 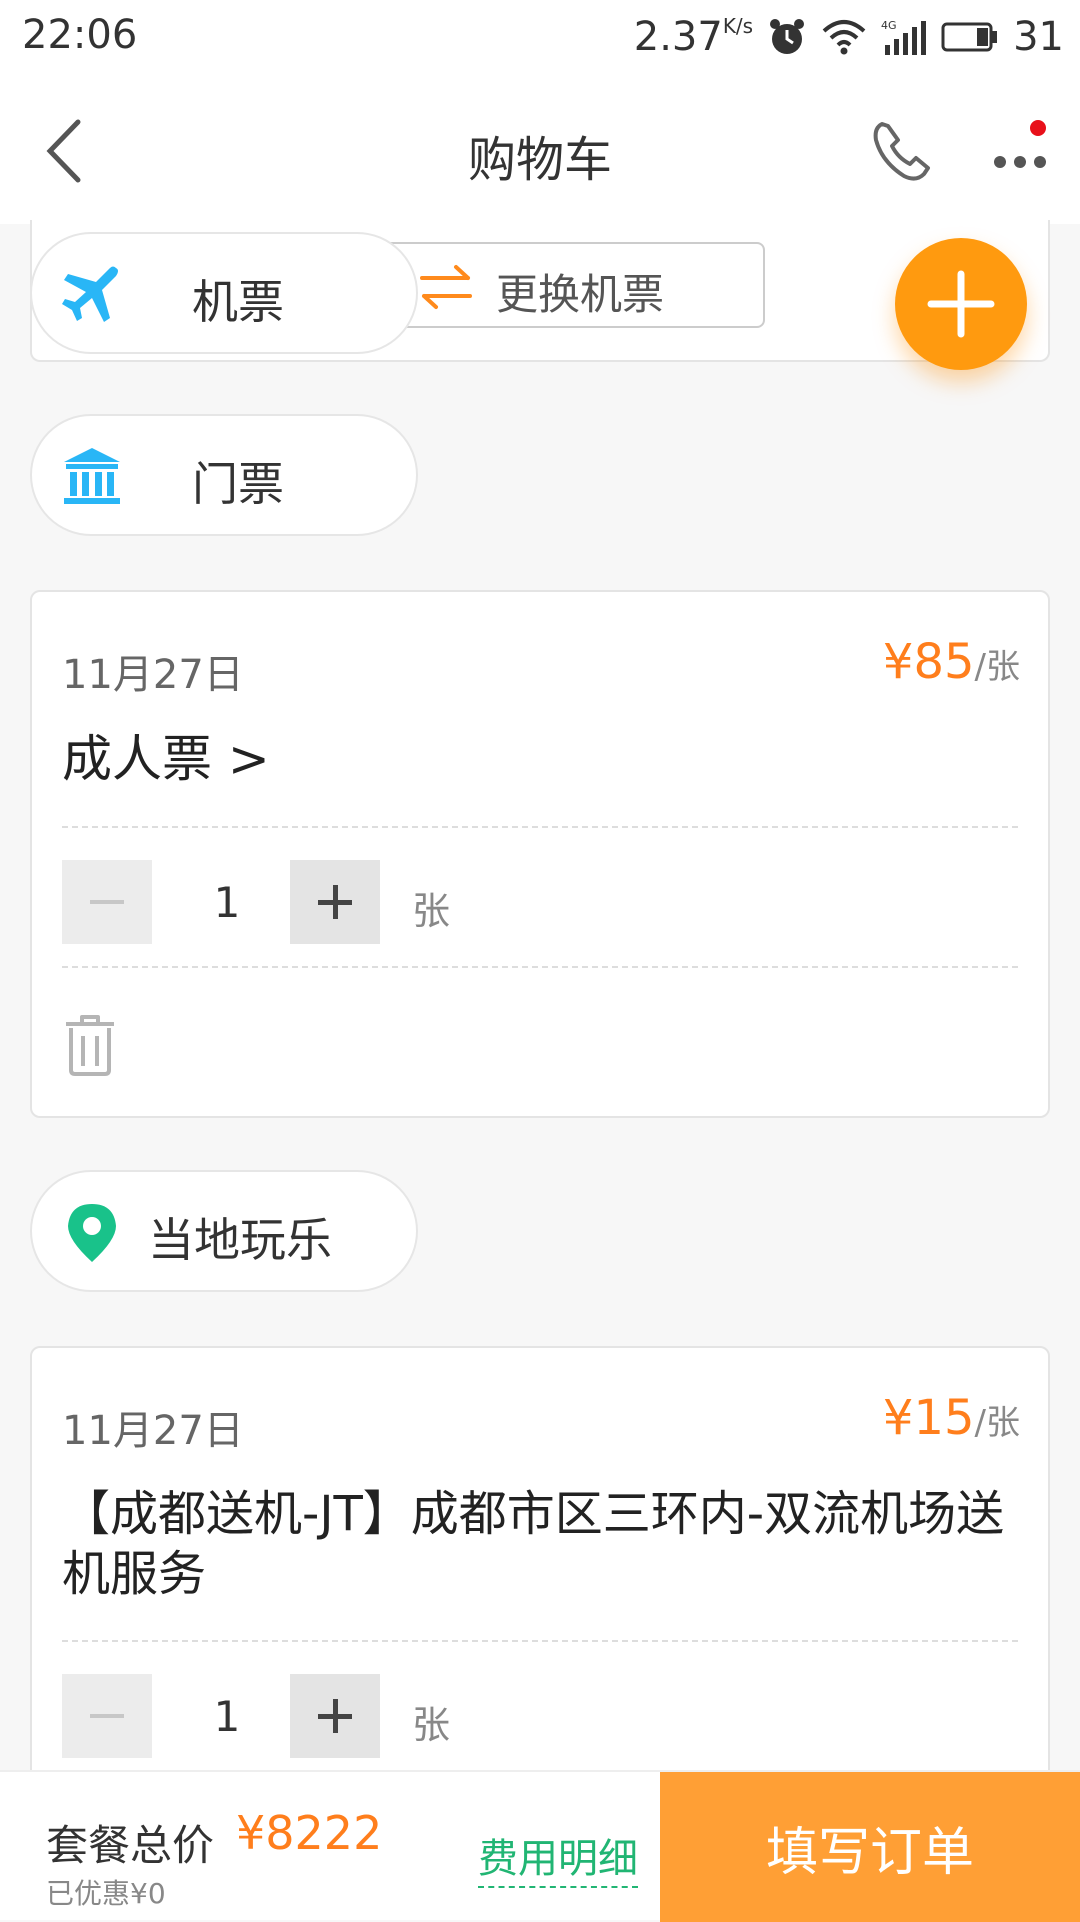 I want to click on svg-text: 4G, so click(x=889, y=25).